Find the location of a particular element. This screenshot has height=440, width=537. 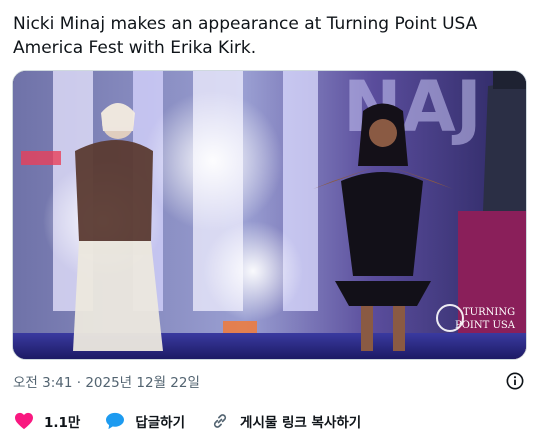

like-button: 1.1만 is located at coordinates (46, 421).